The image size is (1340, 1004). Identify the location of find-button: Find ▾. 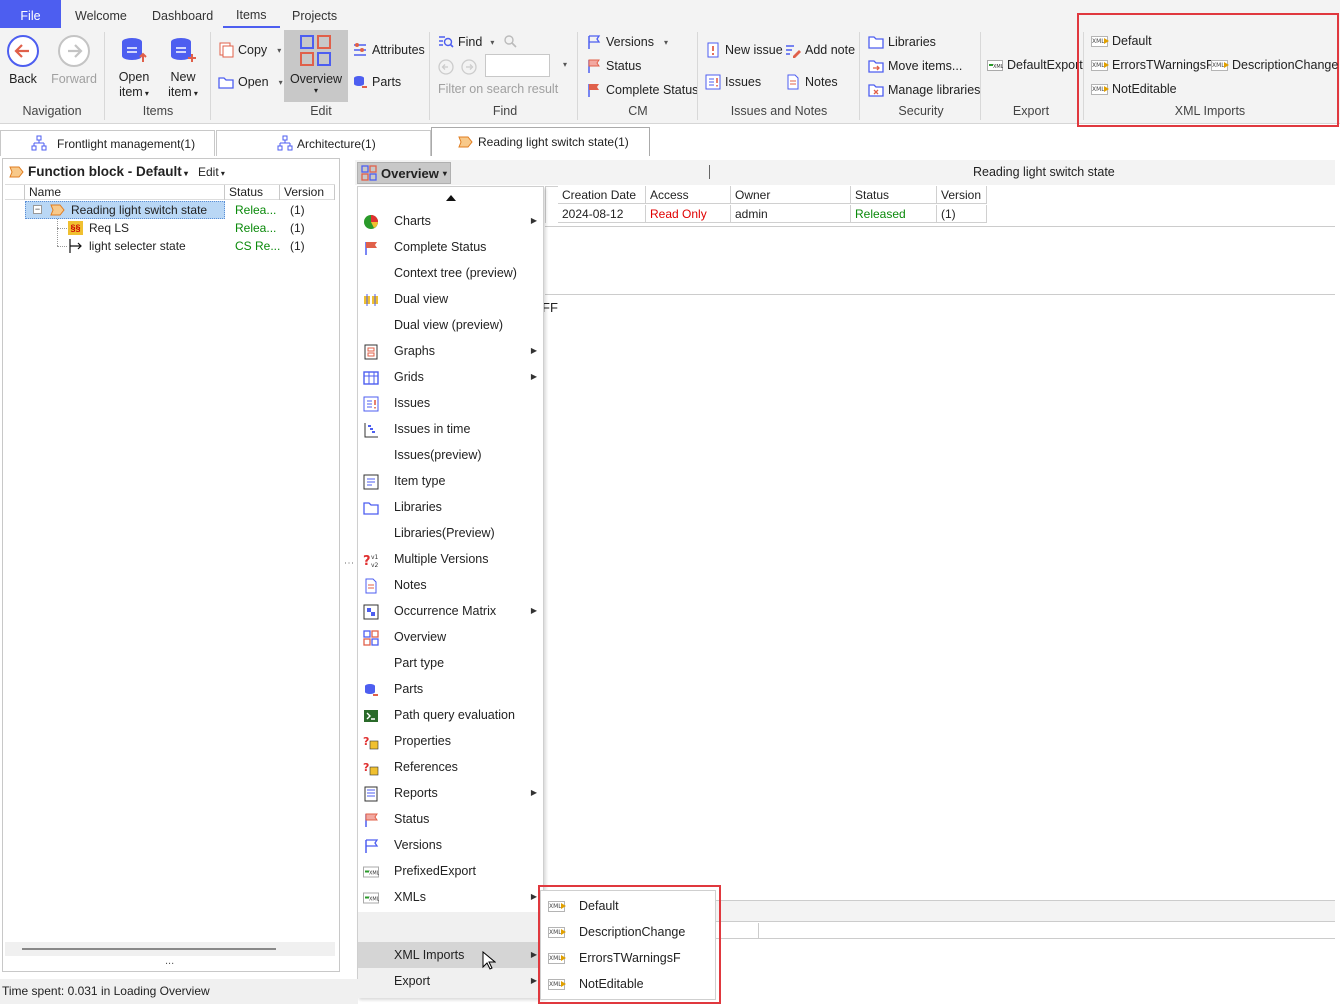
(466, 42).